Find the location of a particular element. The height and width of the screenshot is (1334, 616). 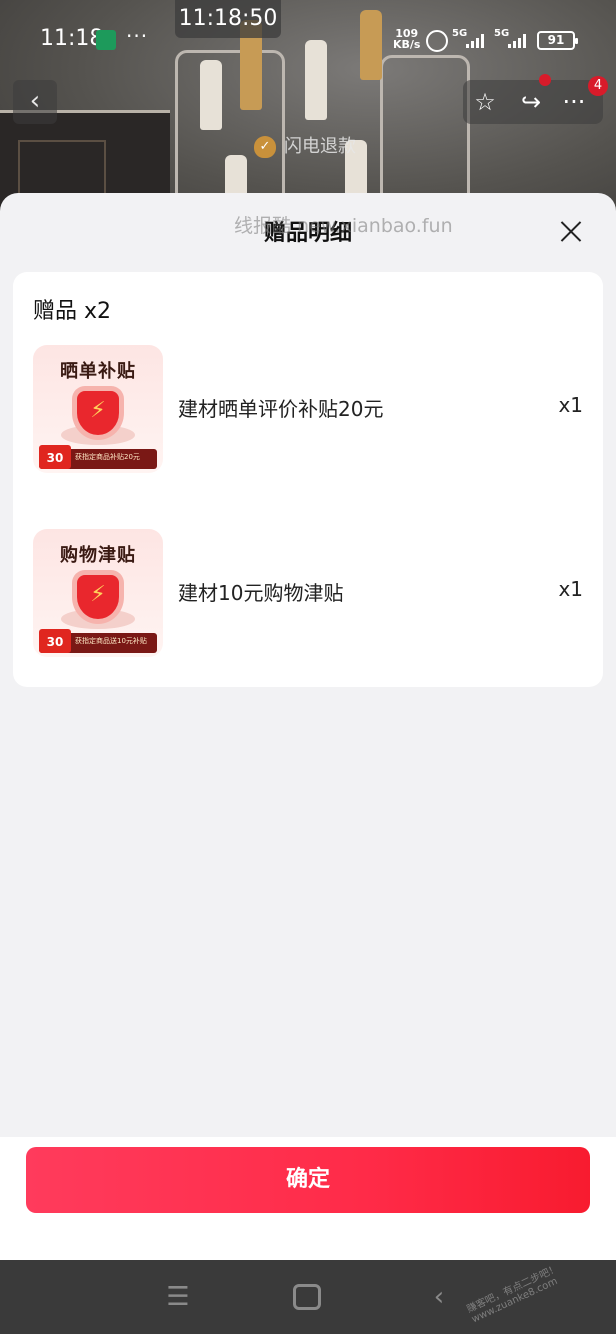

status-time: 11:18 is located at coordinates (72, 38).